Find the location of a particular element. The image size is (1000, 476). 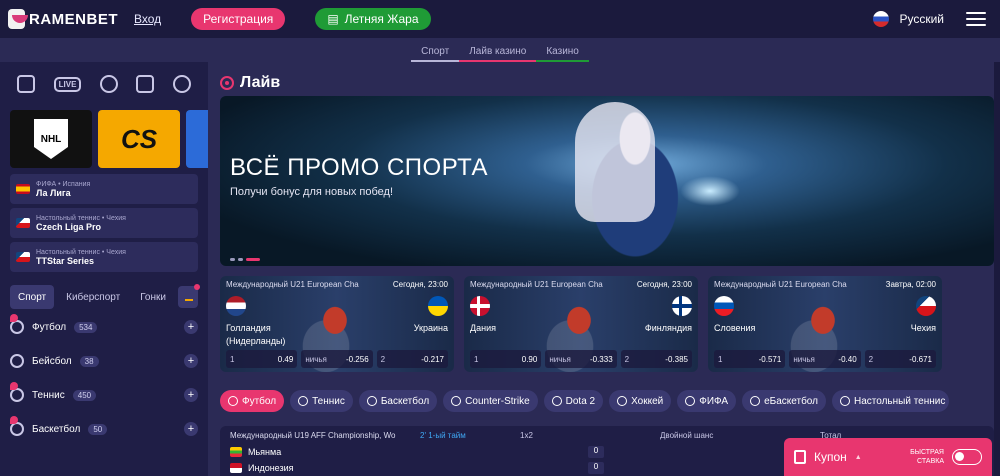

counter-strike-tile: CS is located at coordinates (139, 139).